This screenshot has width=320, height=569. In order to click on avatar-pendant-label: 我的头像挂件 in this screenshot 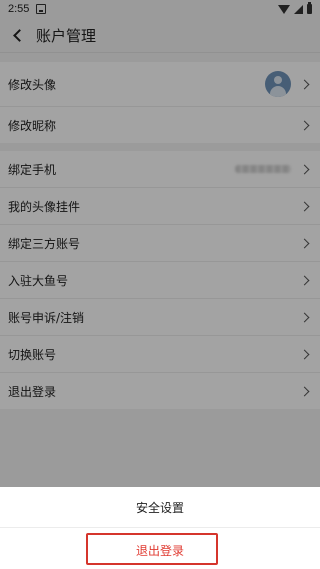, I will do `click(44, 206)`.